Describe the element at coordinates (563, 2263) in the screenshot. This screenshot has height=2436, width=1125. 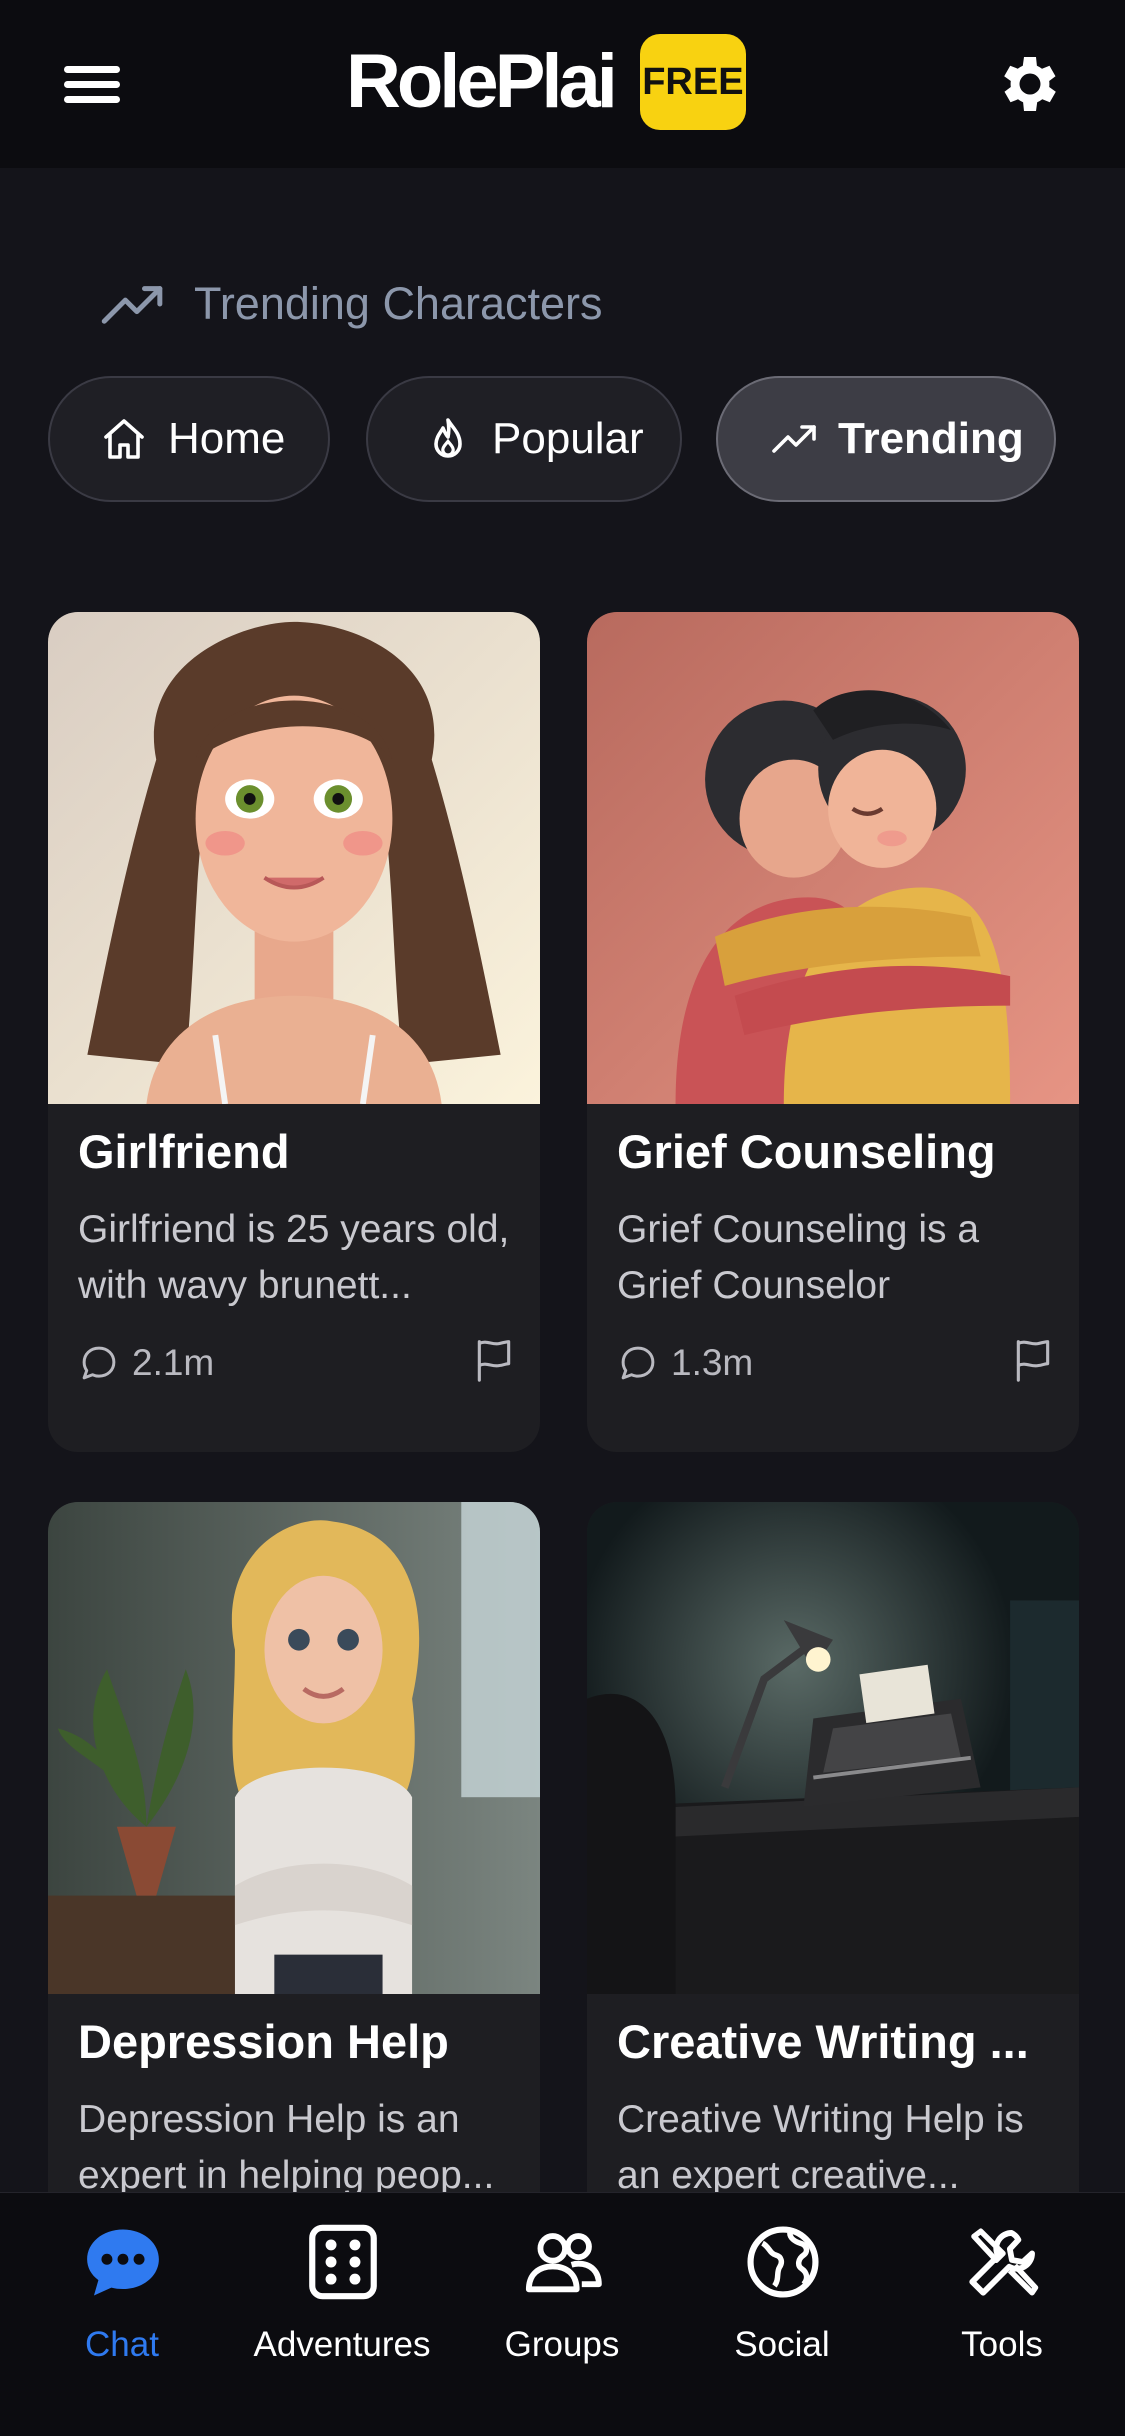
I see `groups-icon` at that location.